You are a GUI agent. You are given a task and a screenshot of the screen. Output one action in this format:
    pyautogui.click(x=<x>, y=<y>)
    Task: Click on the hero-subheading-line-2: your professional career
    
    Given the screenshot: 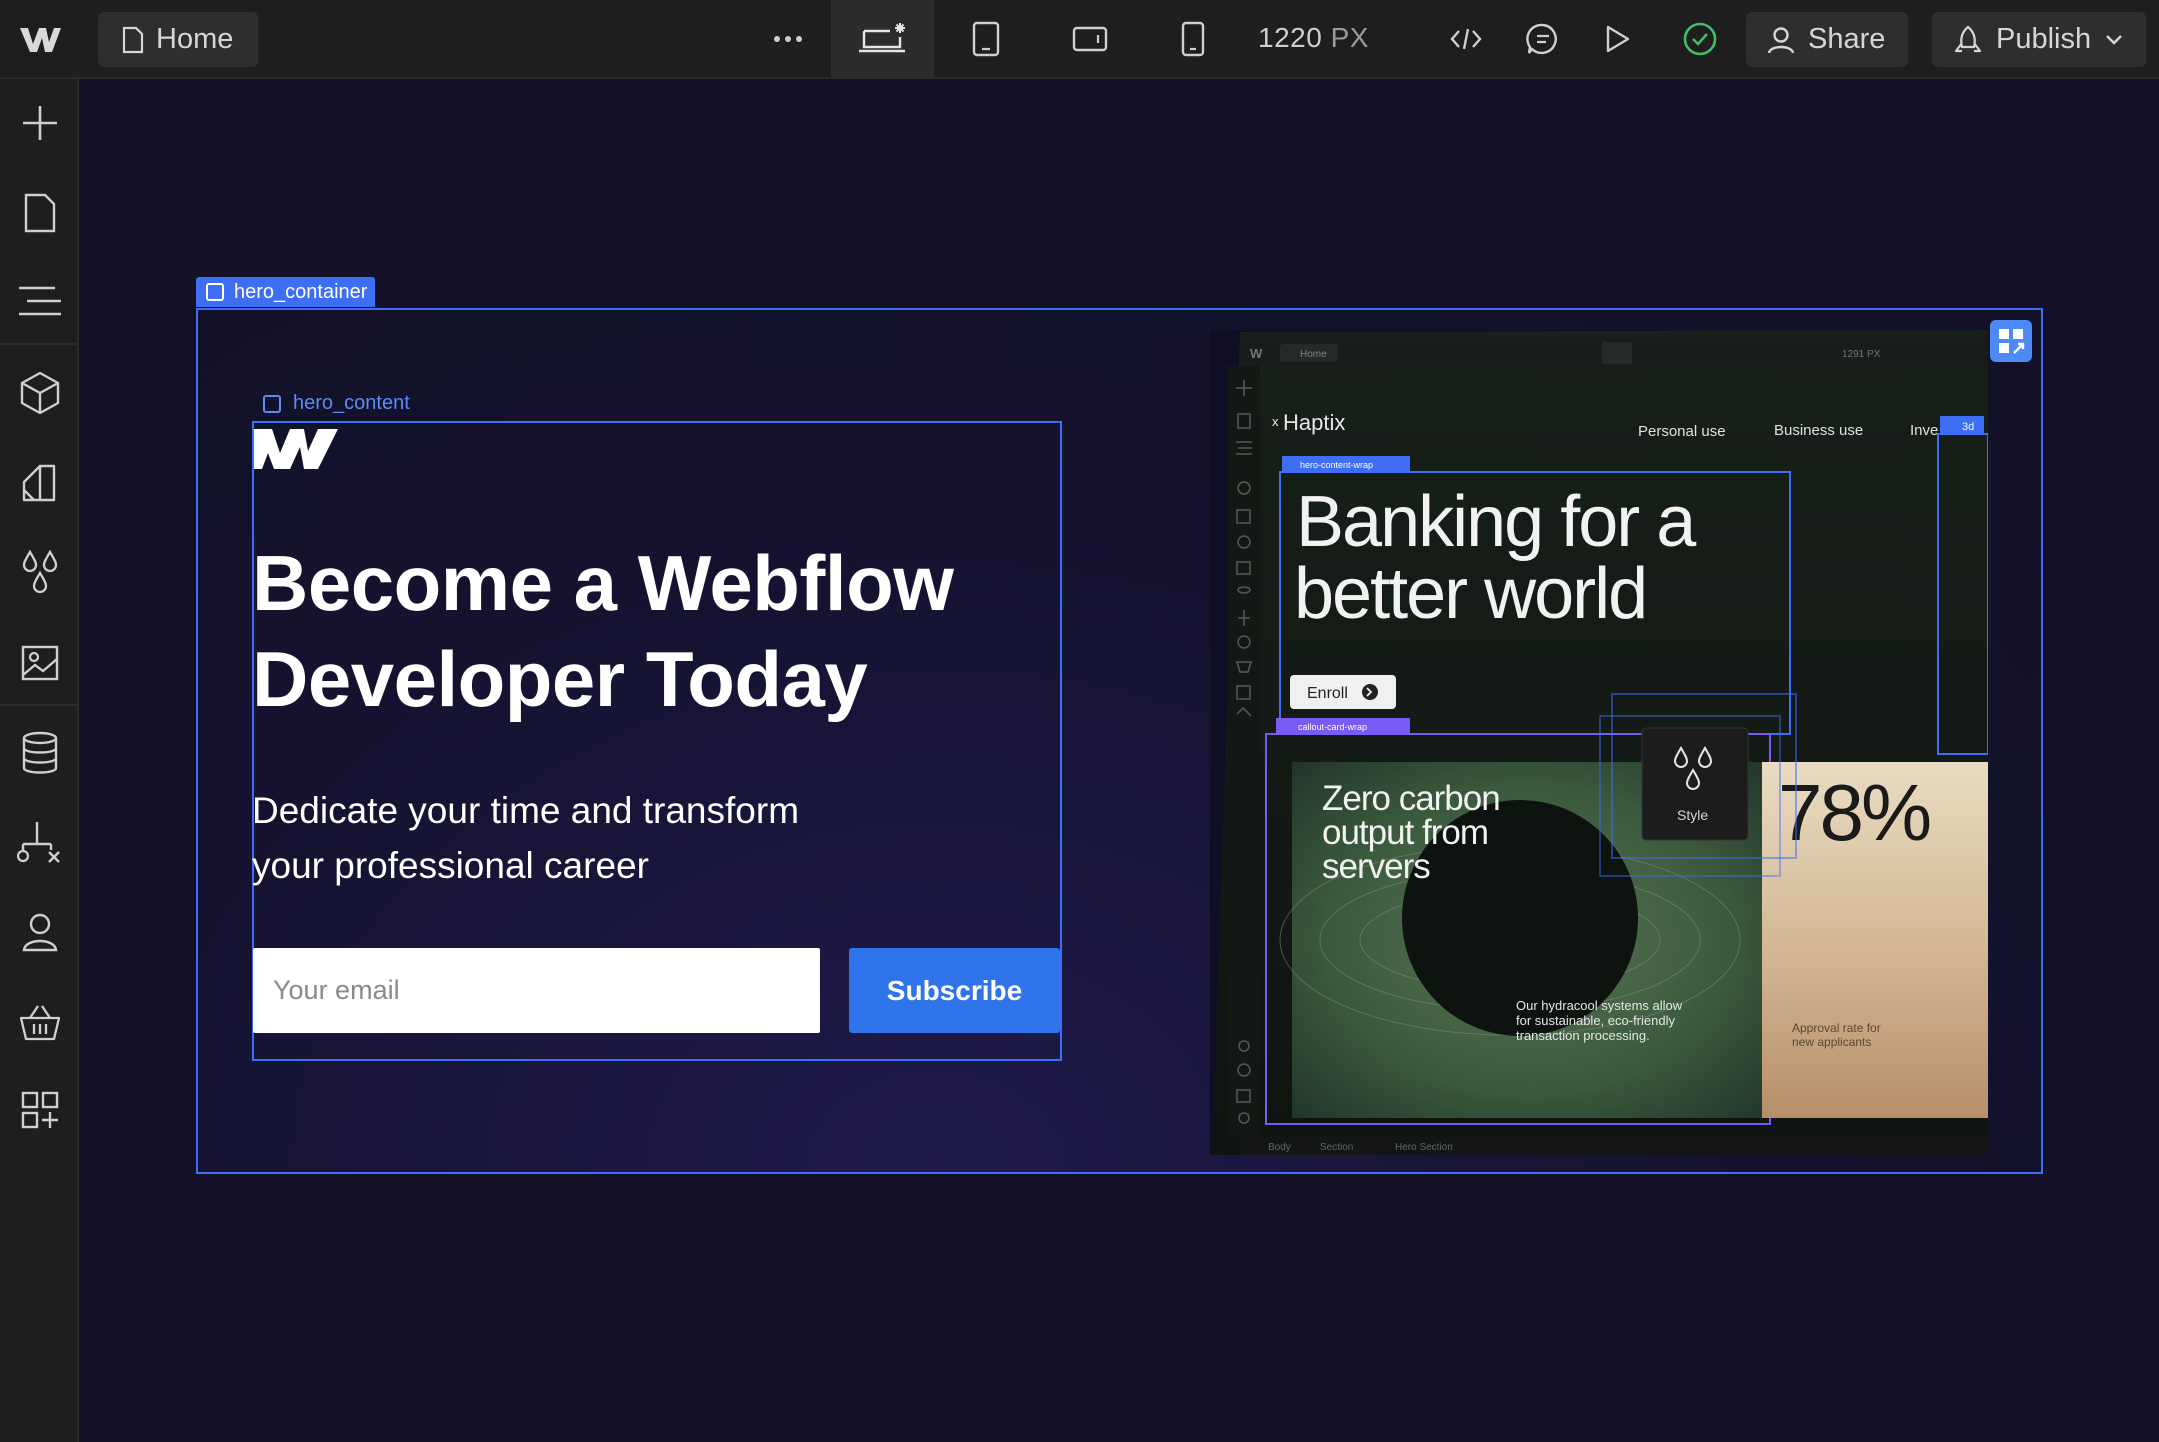 What is the action you would take?
    pyautogui.click(x=450, y=865)
    